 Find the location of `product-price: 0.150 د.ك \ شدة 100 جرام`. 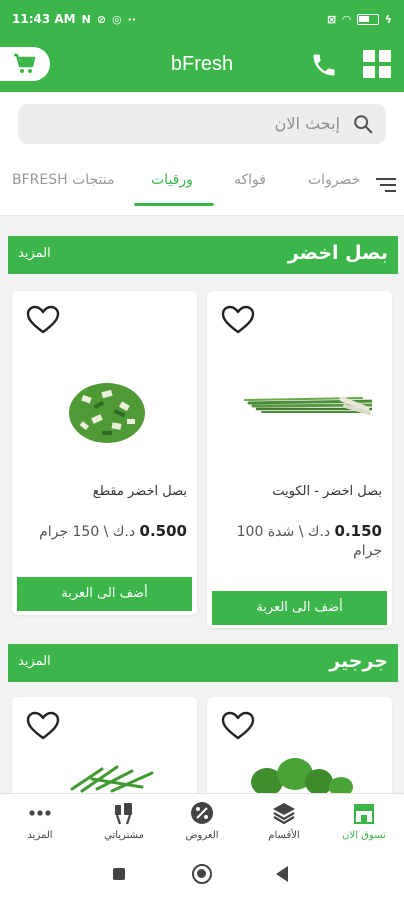

product-price: 0.150 د.ك \ شدة 100 جرام is located at coordinates (299, 541).